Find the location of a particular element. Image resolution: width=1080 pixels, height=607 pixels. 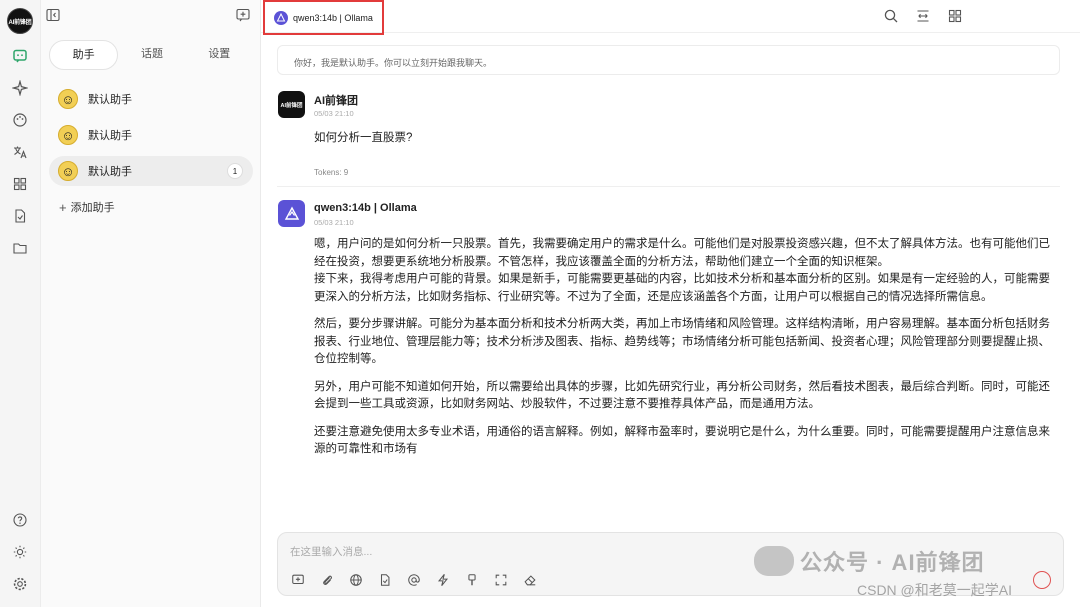

model-logo-icon is located at coordinates (281, 17).